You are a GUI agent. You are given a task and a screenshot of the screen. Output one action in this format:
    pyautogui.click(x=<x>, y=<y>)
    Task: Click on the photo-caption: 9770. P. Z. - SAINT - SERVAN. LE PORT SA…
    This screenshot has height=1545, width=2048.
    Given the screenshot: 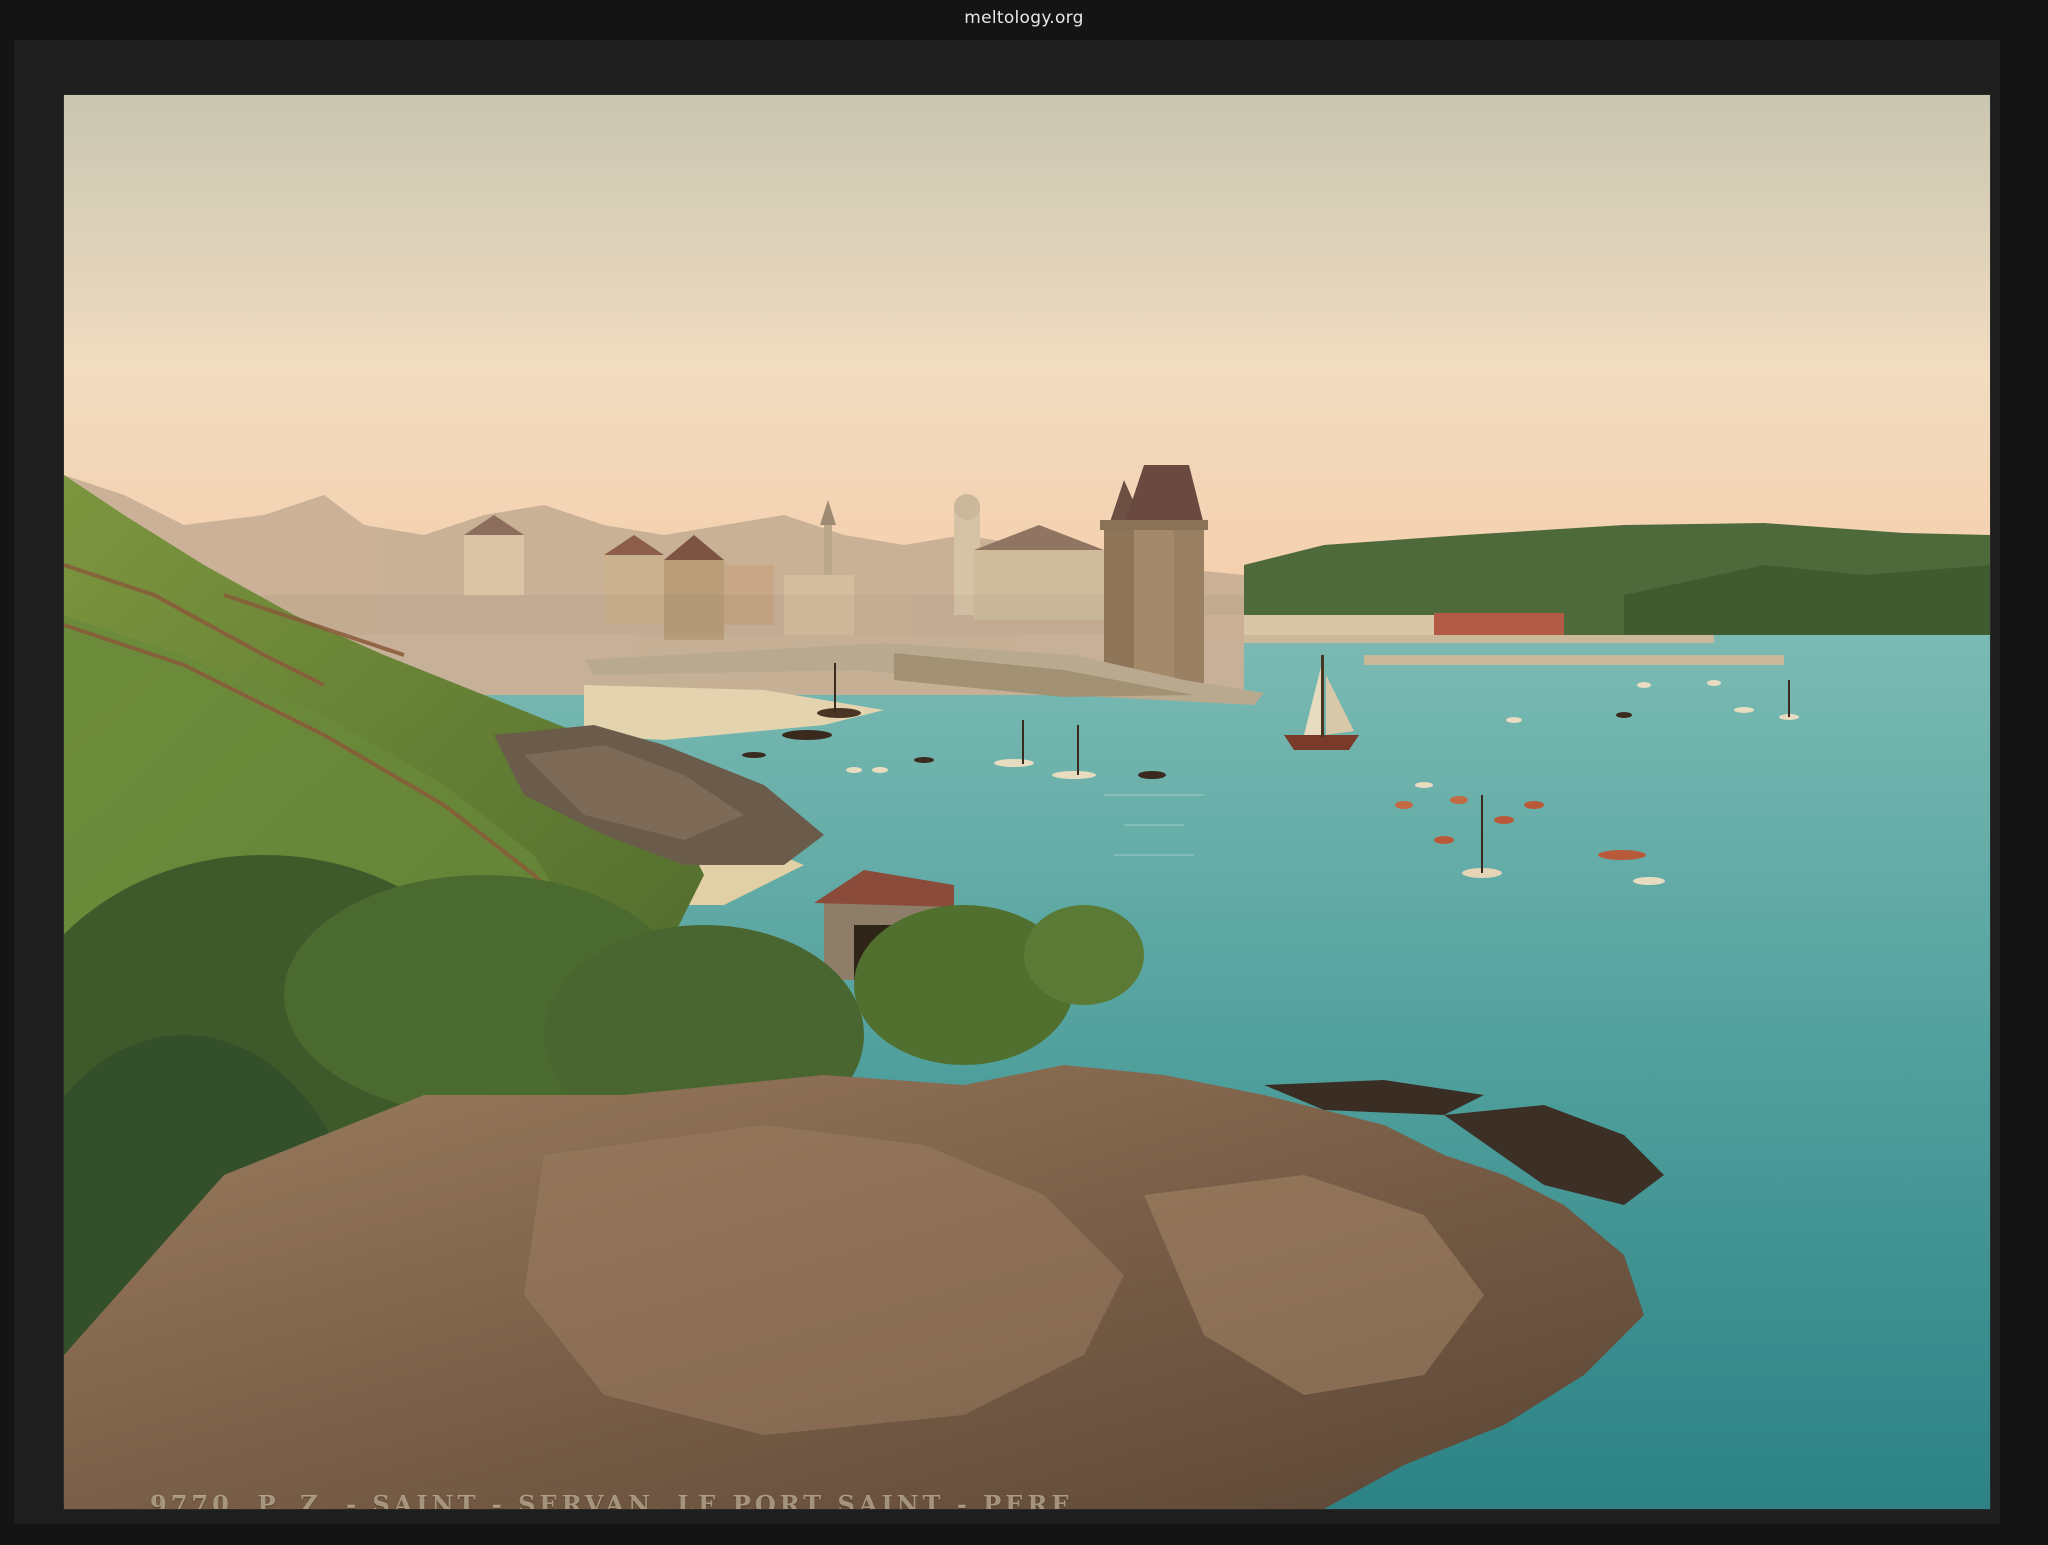 What is the action you would take?
    pyautogui.click(x=612, y=1499)
    